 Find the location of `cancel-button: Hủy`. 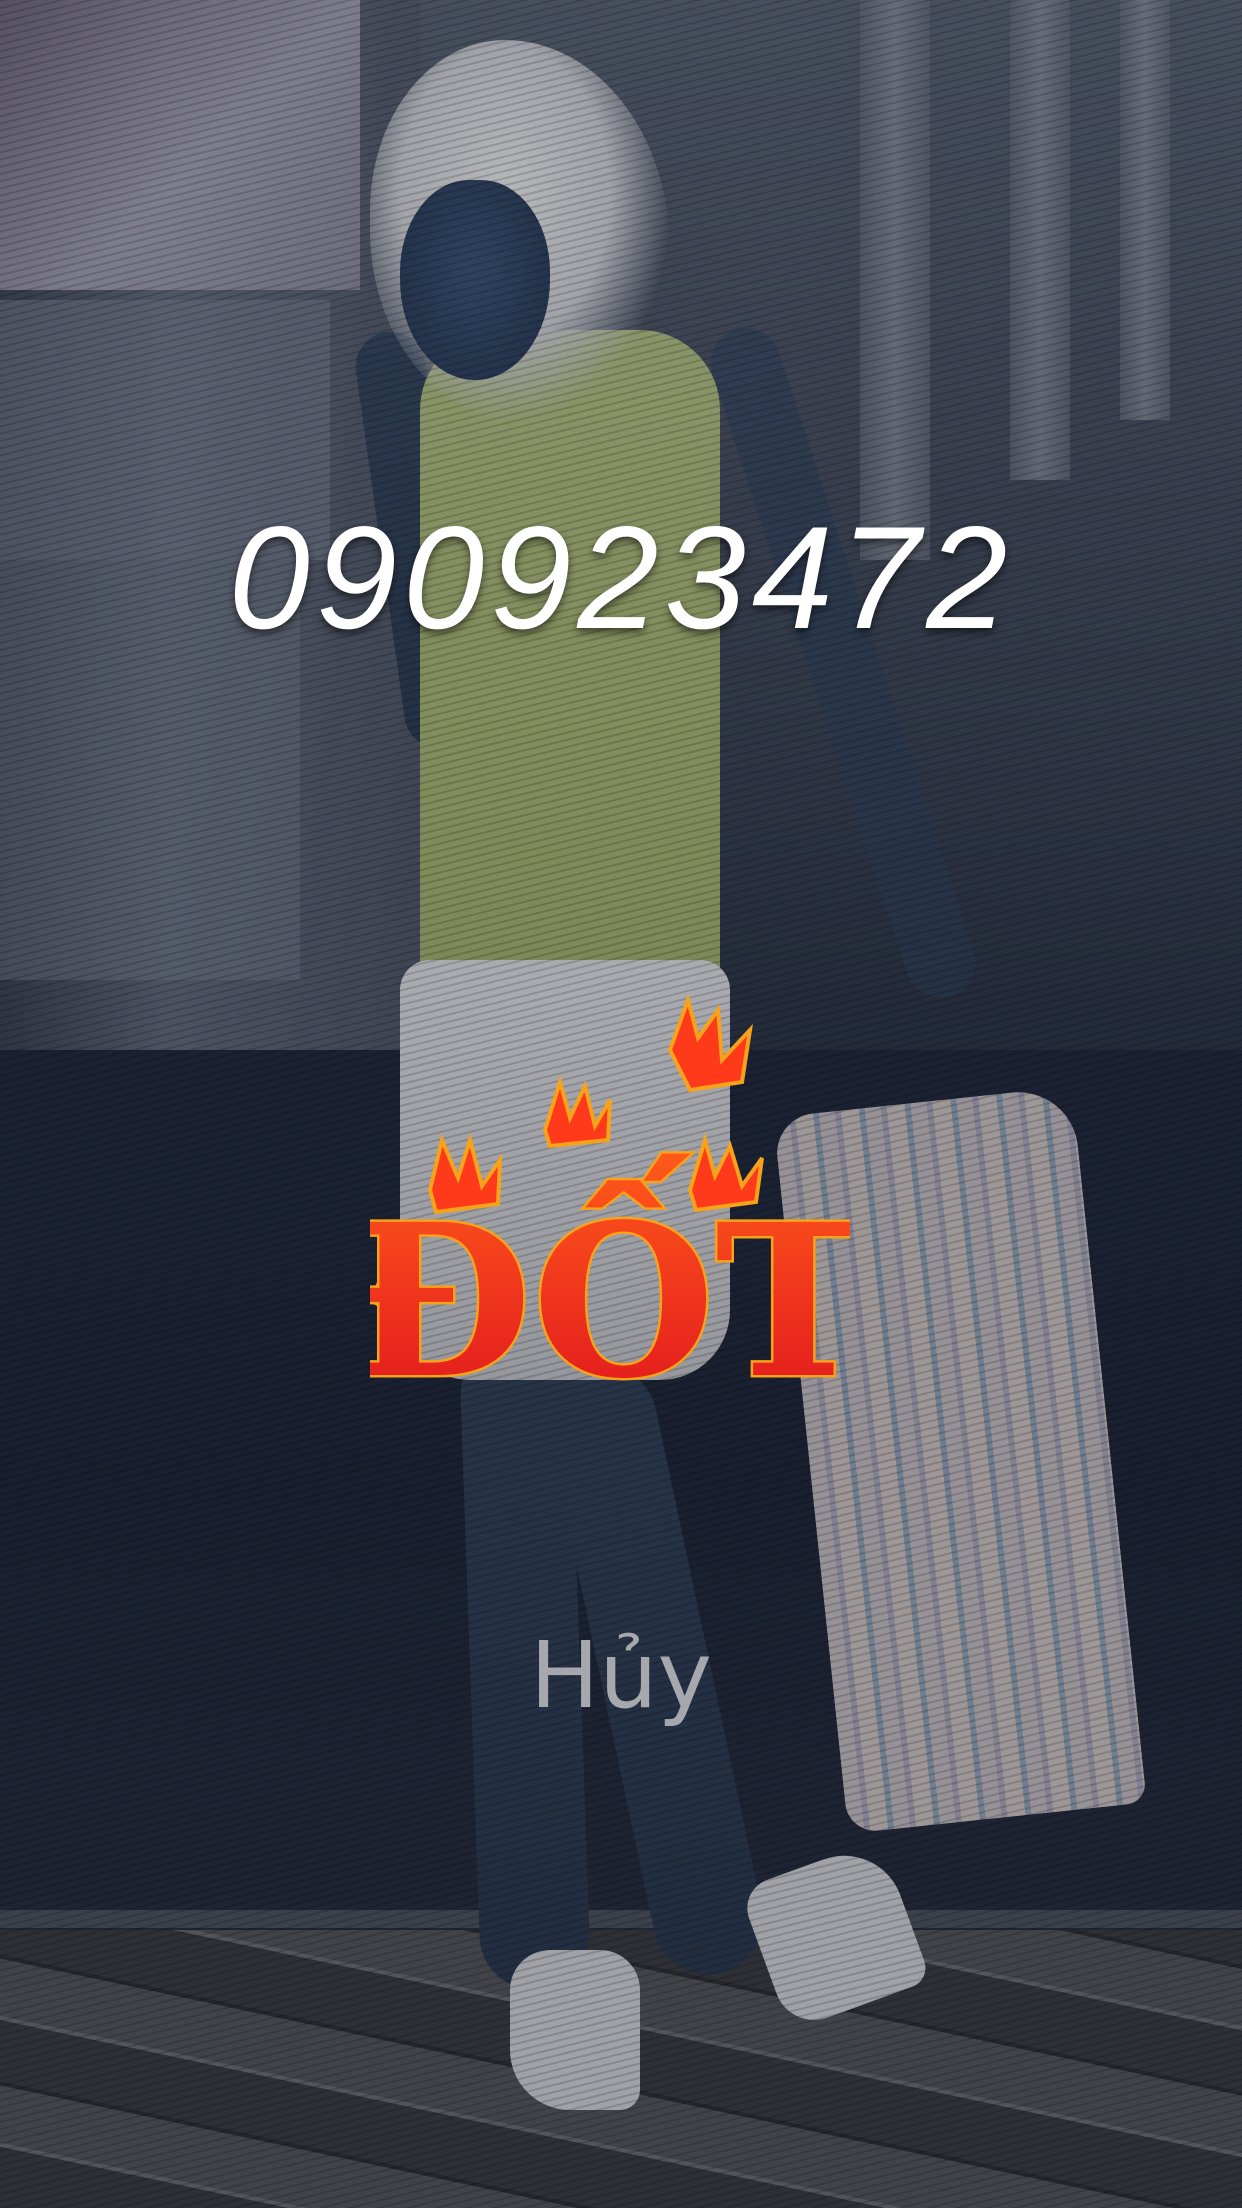

cancel-button: Hủy is located at coordinates (621, 1676).